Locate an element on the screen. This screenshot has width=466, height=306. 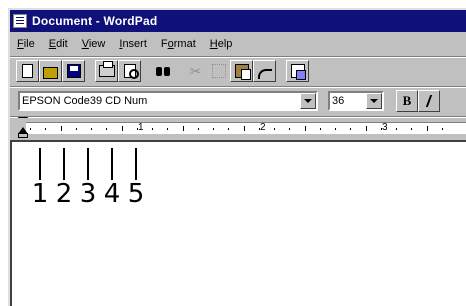
barcode-character: 3 is located at coordinates (88, 178).